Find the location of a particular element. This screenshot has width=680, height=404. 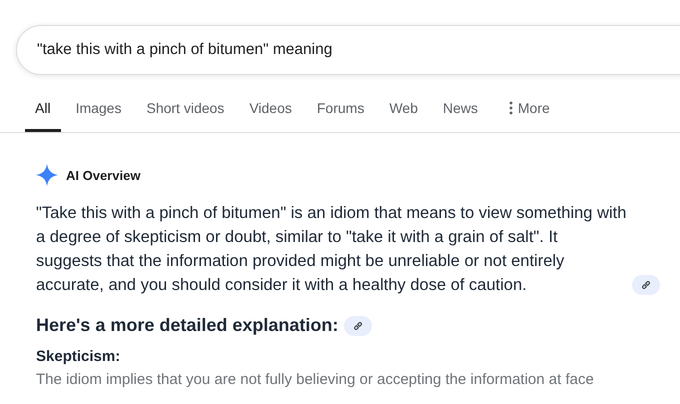

point-term: Skepticism: is located at coordinates (79, 356).